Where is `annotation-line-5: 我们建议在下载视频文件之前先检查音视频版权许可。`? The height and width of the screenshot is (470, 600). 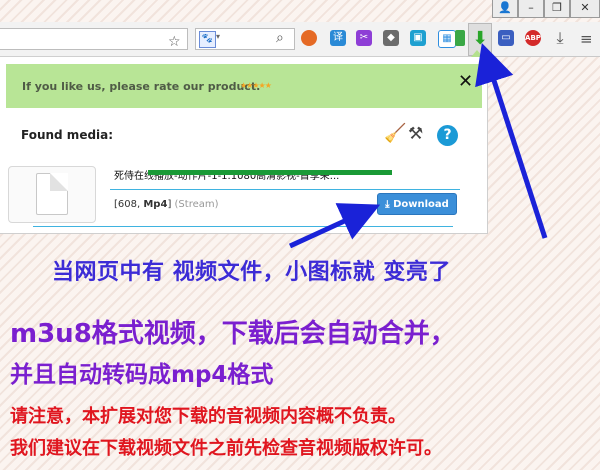 annotation-line-5: 我们建议在下载视频文件之前先检查音视频版权许可。 is located at coordinates (226, 448).